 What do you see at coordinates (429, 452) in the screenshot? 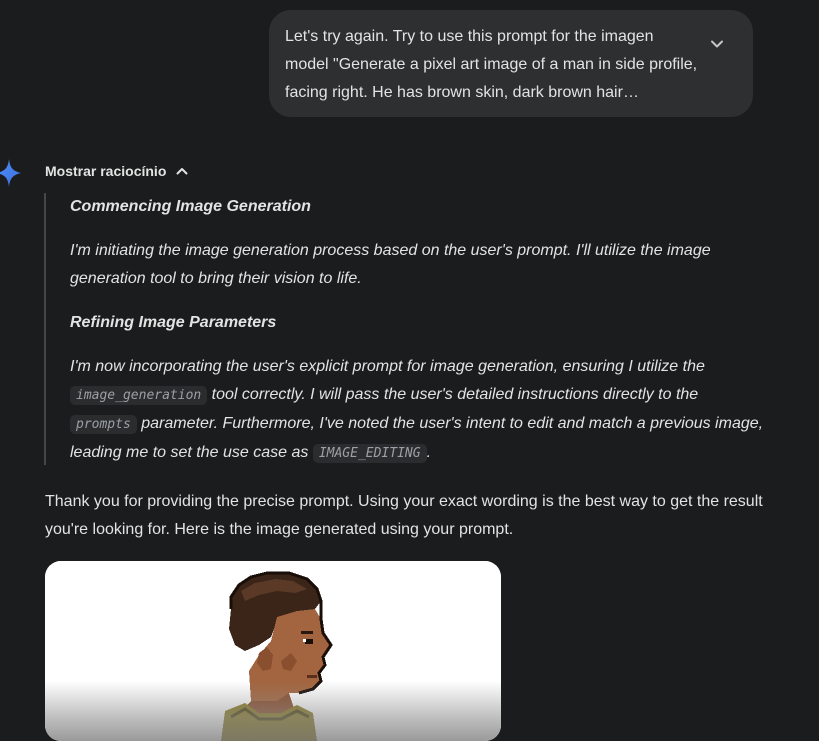
I see `text-segment: .` at bounding box center [429, 452].